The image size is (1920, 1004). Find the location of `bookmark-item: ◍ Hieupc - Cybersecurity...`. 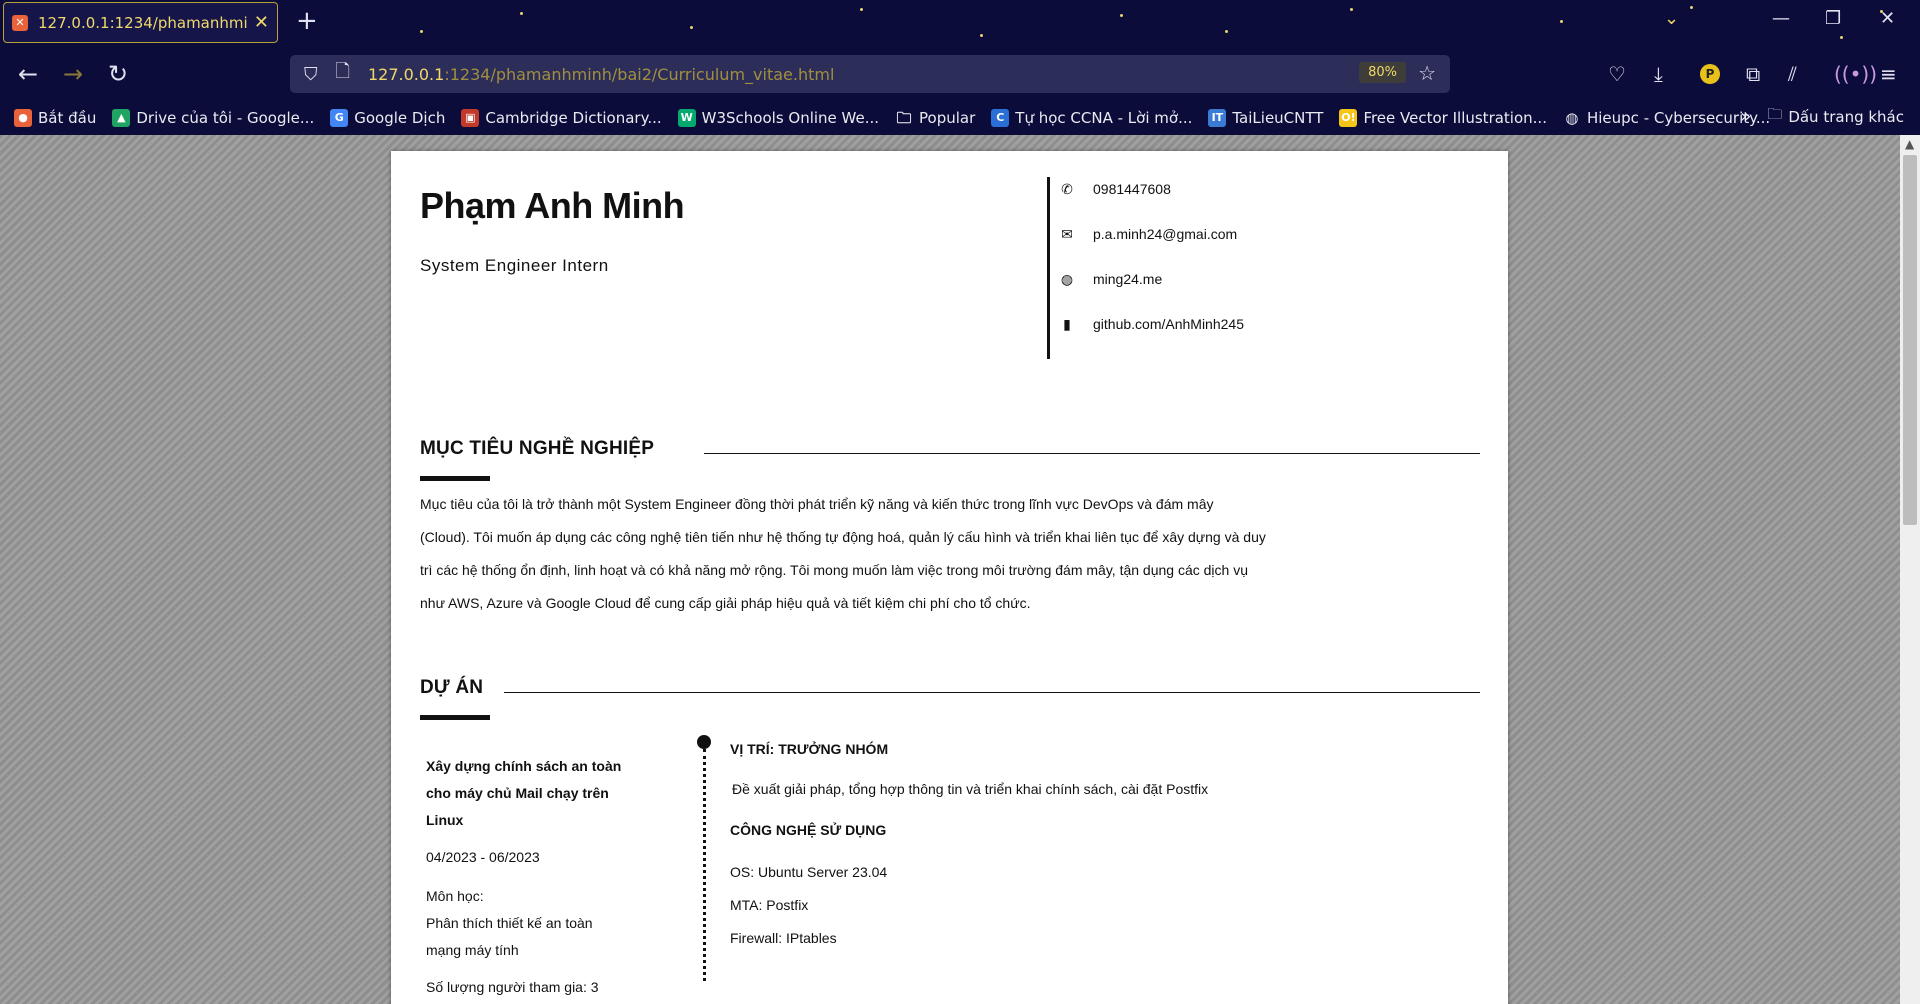

bookmark-item: ◍ Hieupc - Cybersecurity... is located at coordinates (1666, 118).